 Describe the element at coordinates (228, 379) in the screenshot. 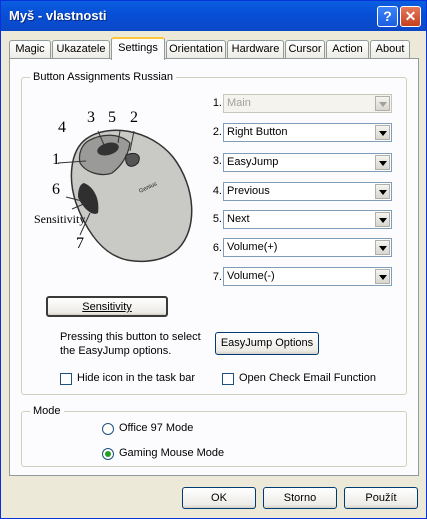

I see `open-check-email-checkbox` at that location.